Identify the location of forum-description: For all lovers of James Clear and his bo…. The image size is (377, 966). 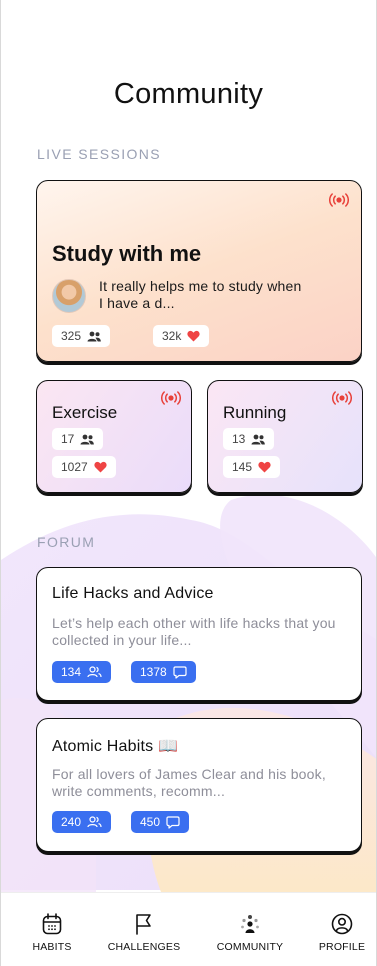
(189, 782).